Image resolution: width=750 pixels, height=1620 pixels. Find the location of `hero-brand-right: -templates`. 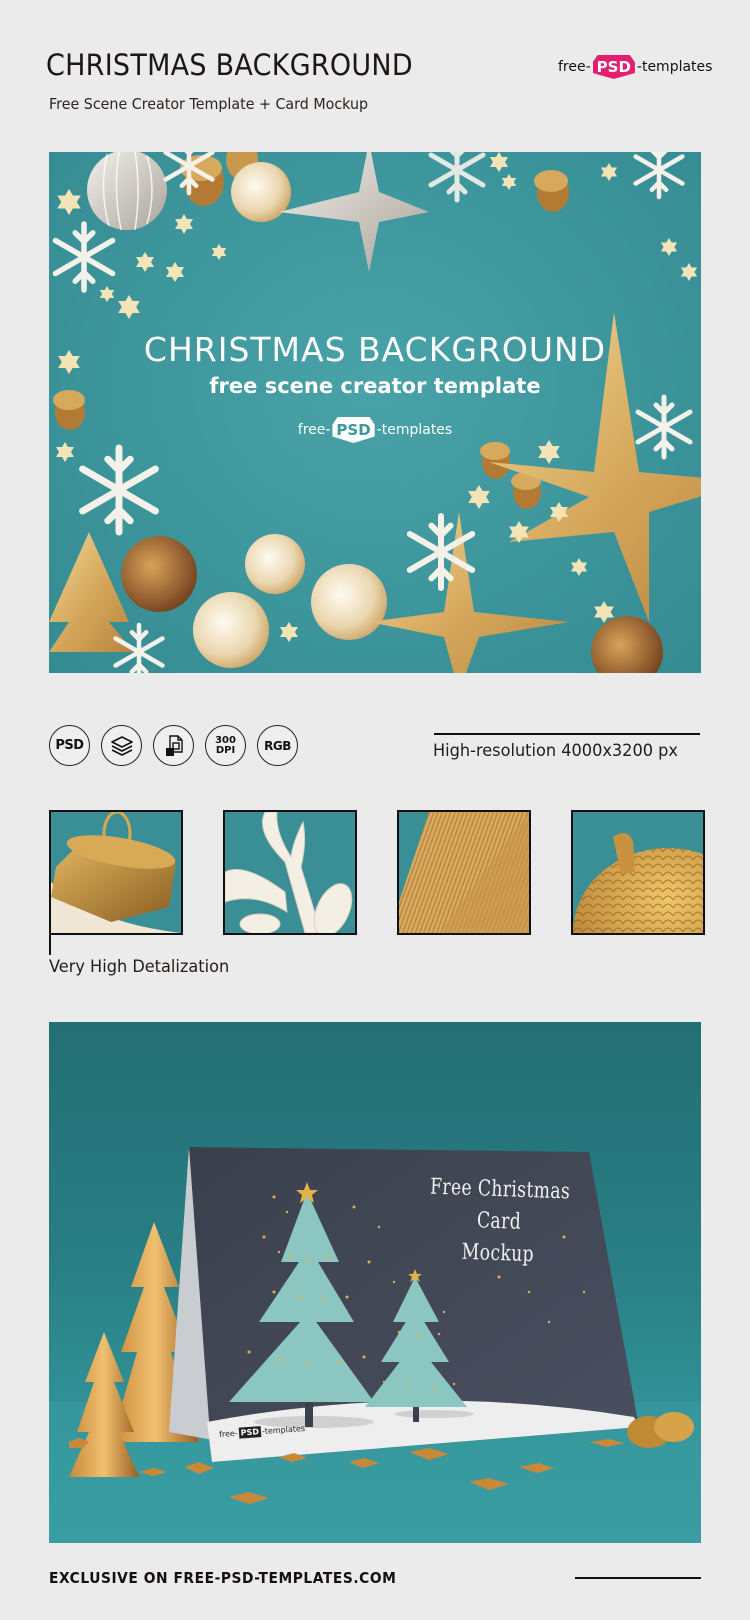

hero-brand-right: -templates is located at coordinates (414, 430).